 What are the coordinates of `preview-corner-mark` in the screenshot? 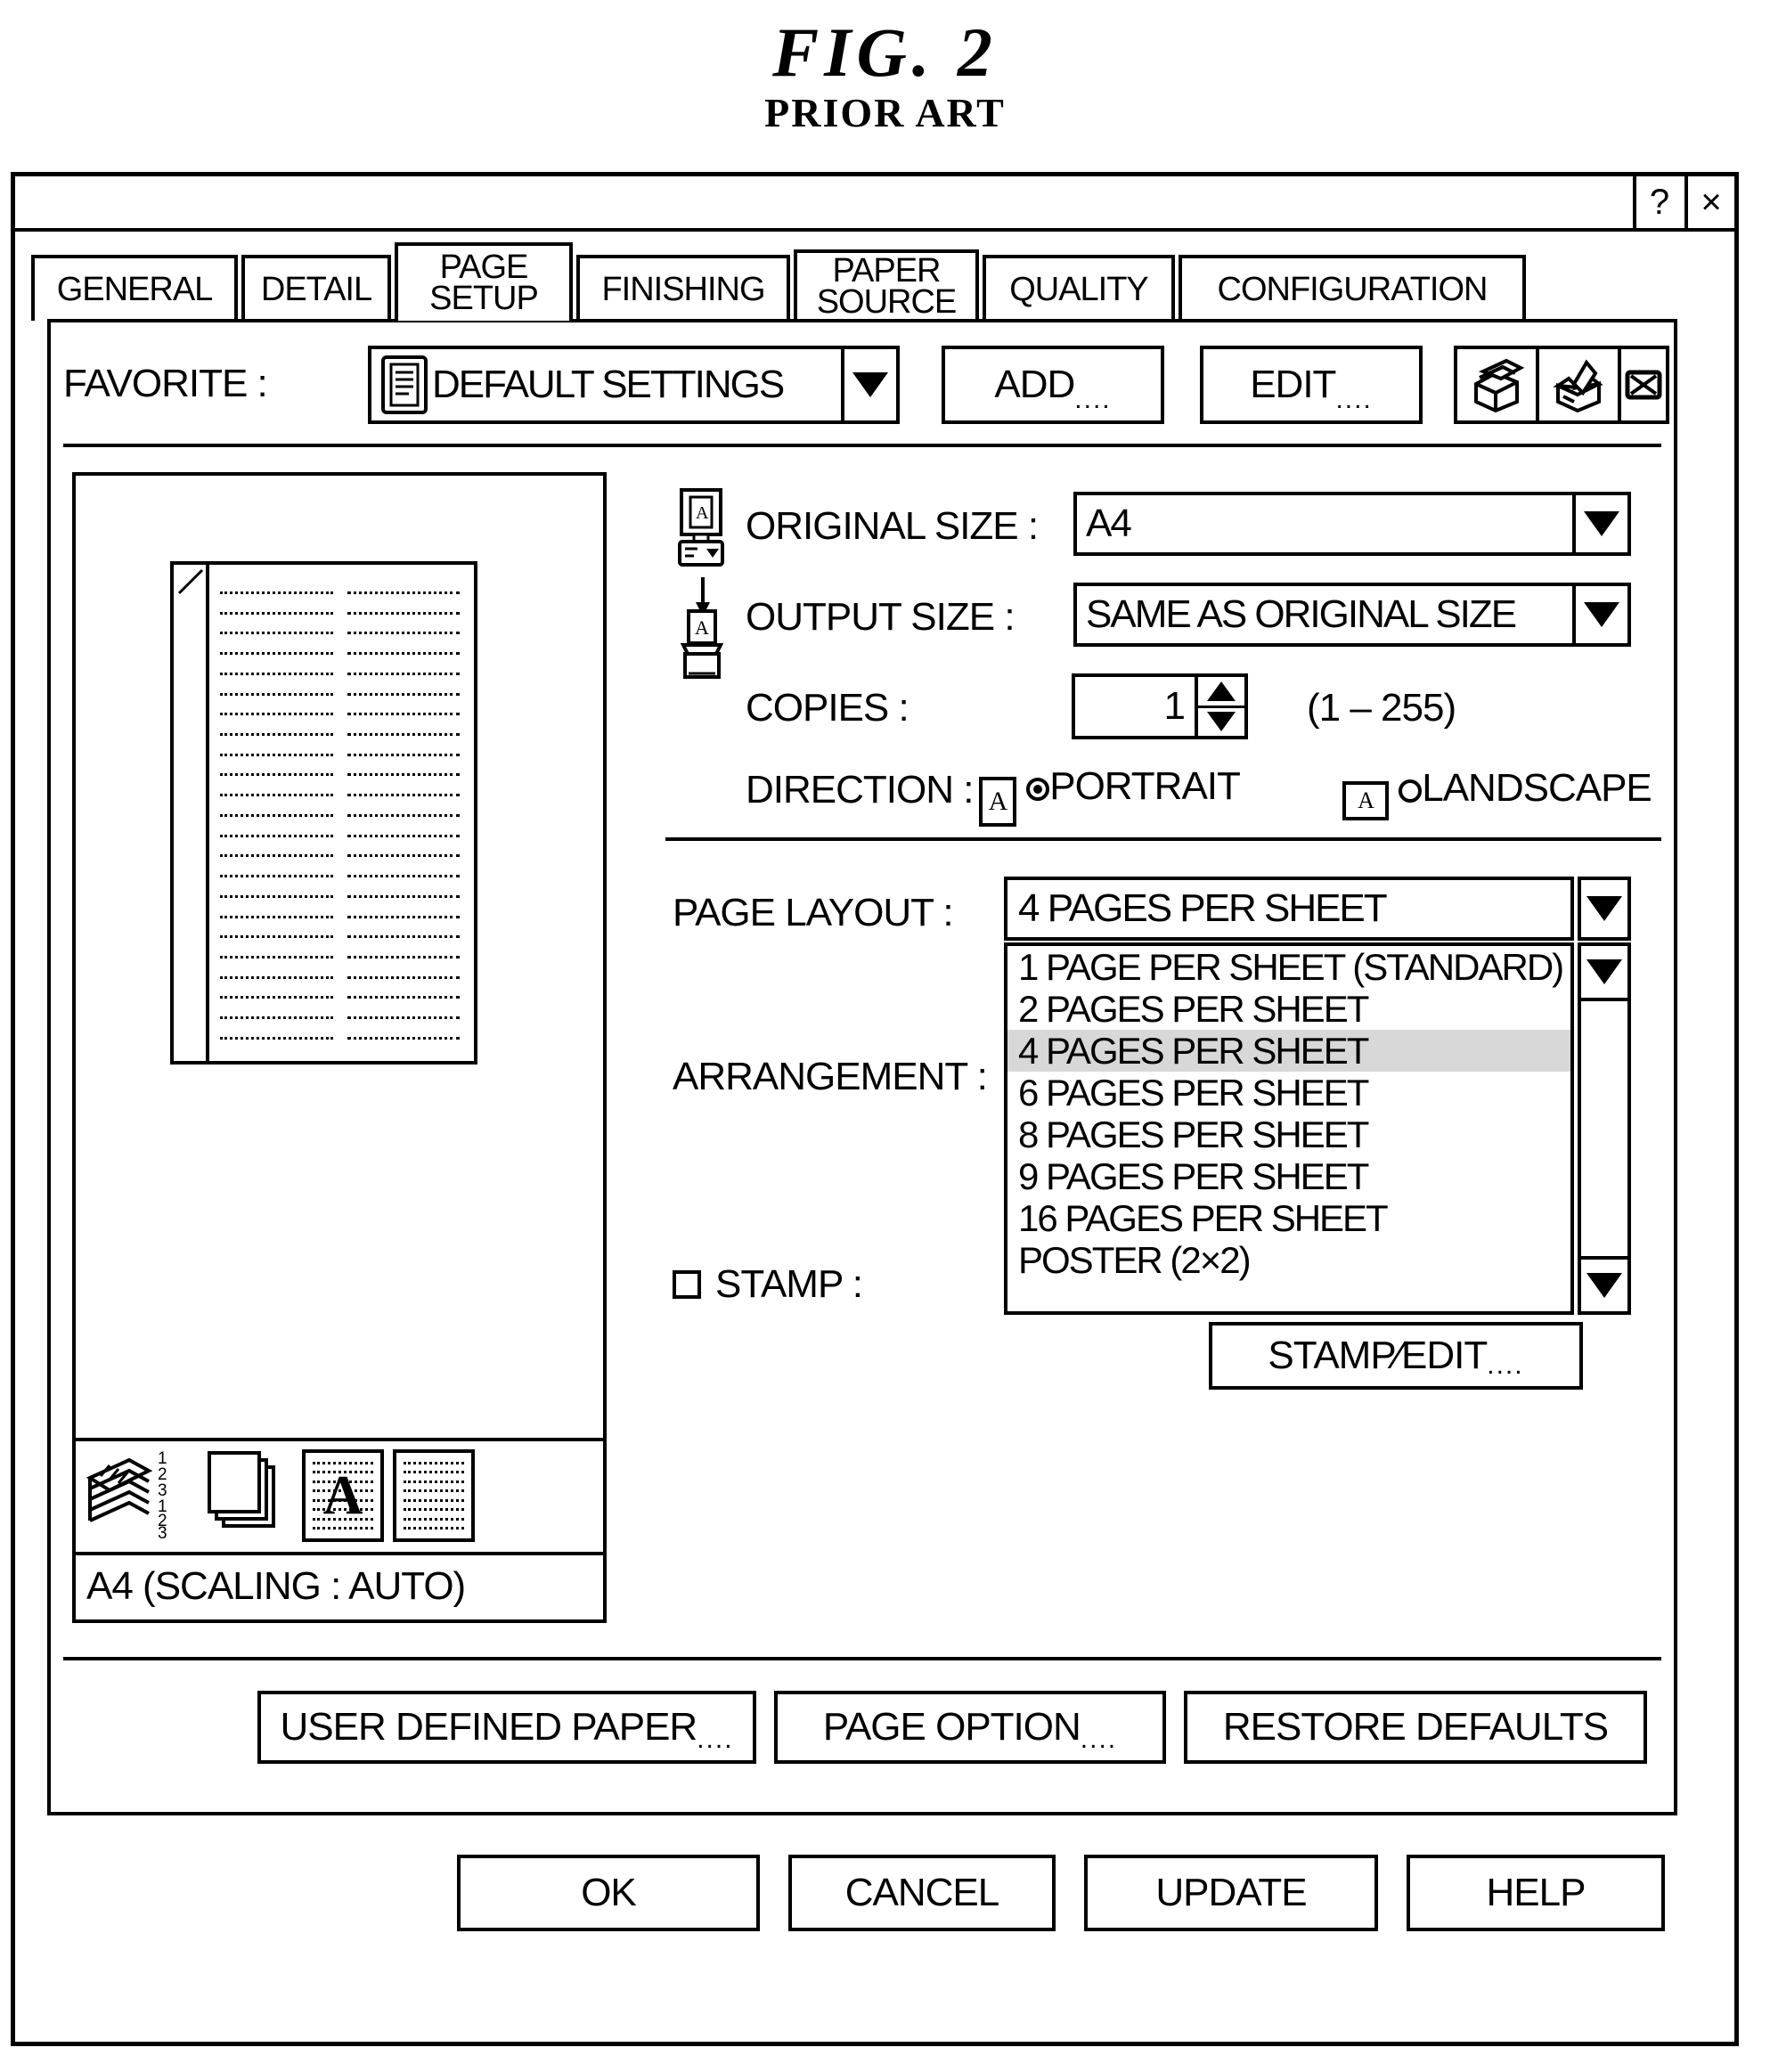 It's located at (190, 581).